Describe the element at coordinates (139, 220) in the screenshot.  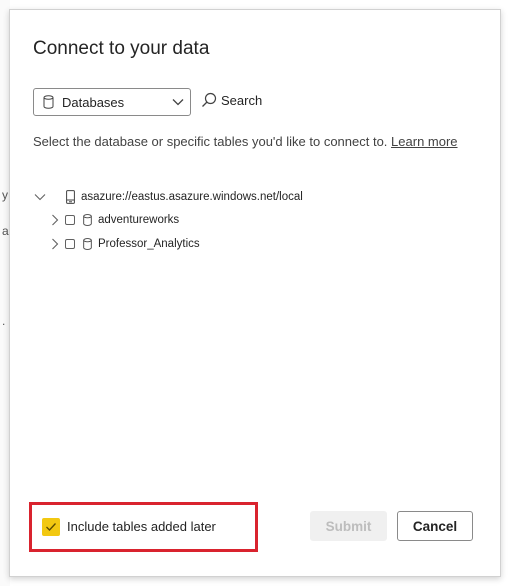
I see `database-label: adventureworks` at that location.